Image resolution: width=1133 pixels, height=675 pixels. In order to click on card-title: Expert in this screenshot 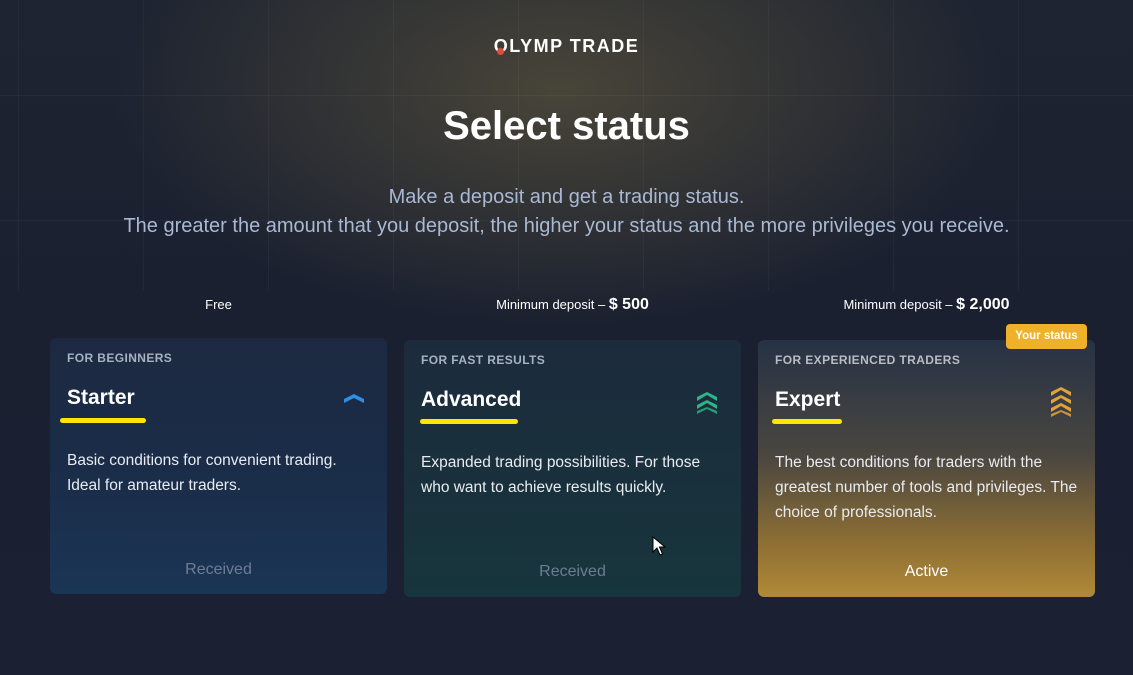, I will do `click(808, 399)`.